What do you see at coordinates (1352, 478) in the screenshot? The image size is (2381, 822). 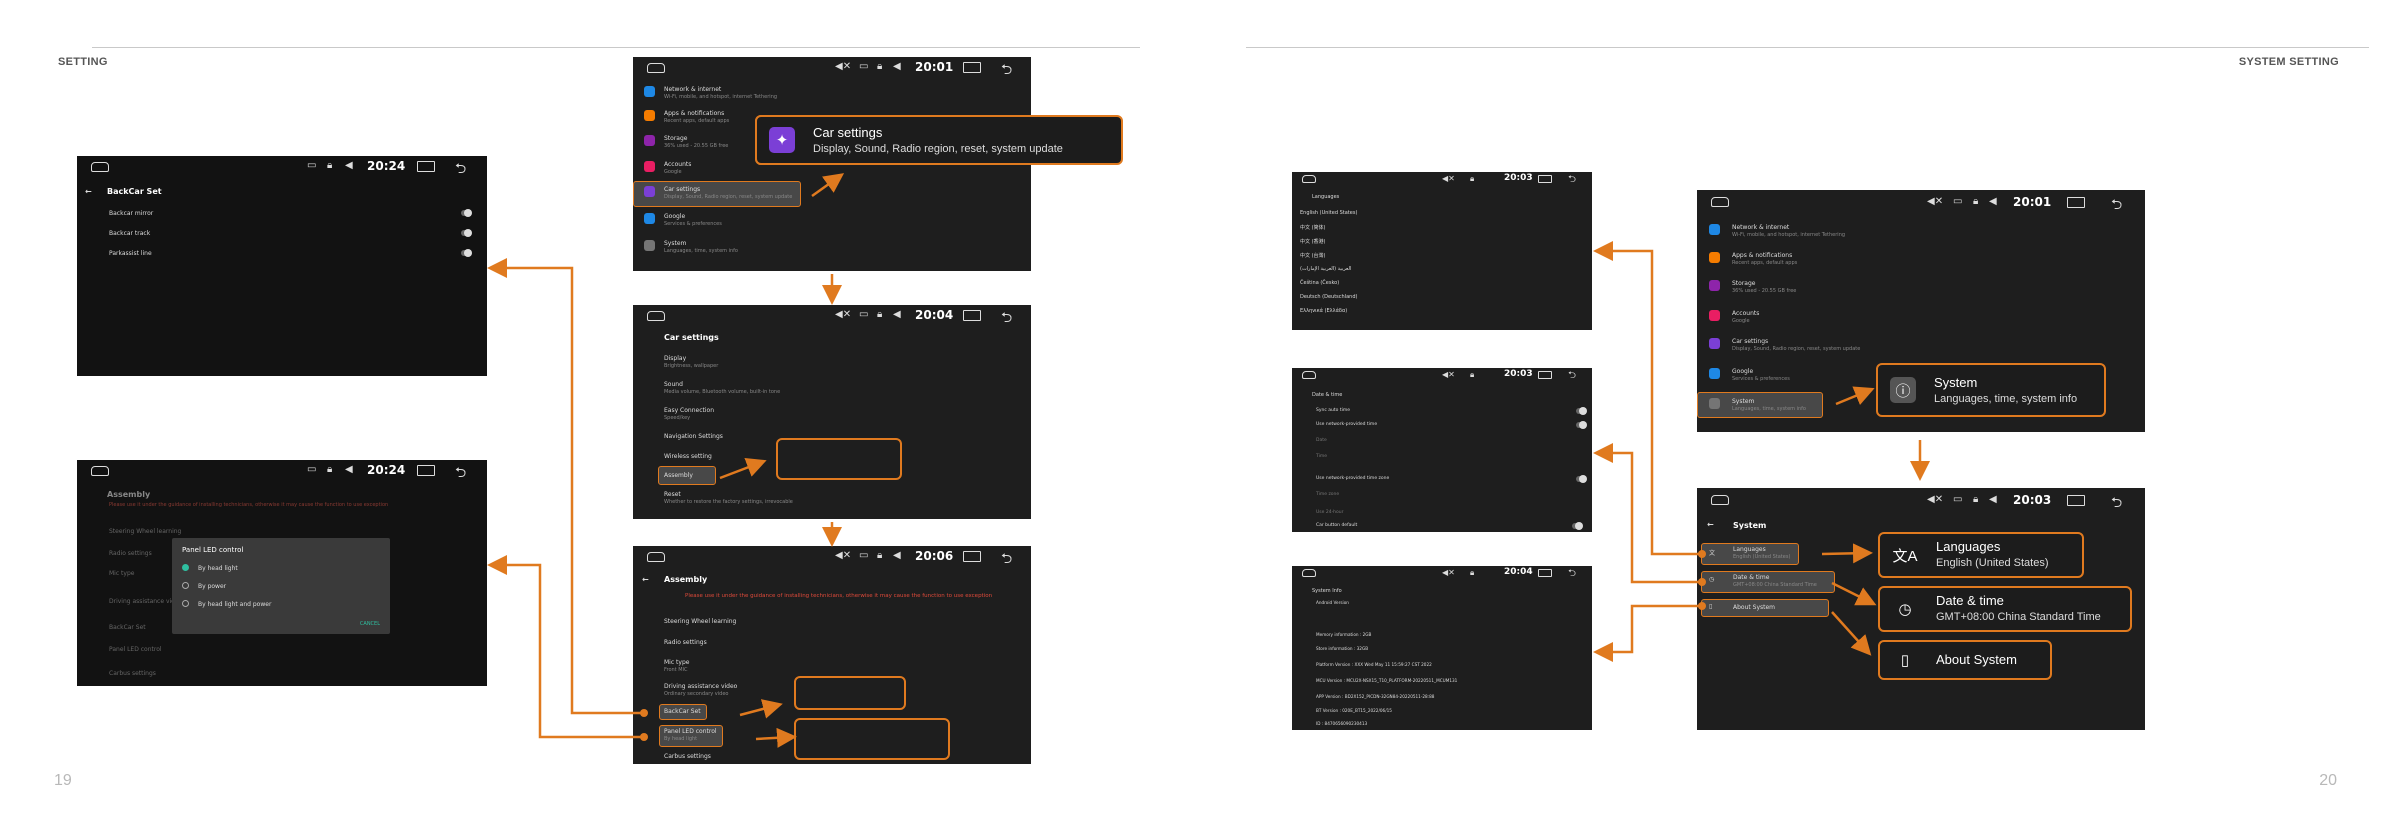 I see `datetime-item: Use network-provided time zone` at bounding box center [1352, 478].